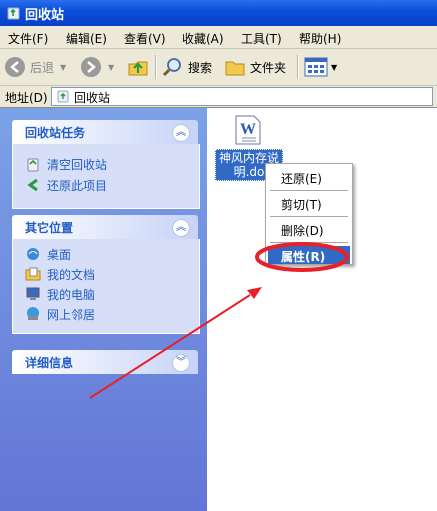 The width and height of the screenshot is (437, 511). Describe the element at coordinates (200, 67) in the screenshot. I see `search-label: 搜索` at that location.